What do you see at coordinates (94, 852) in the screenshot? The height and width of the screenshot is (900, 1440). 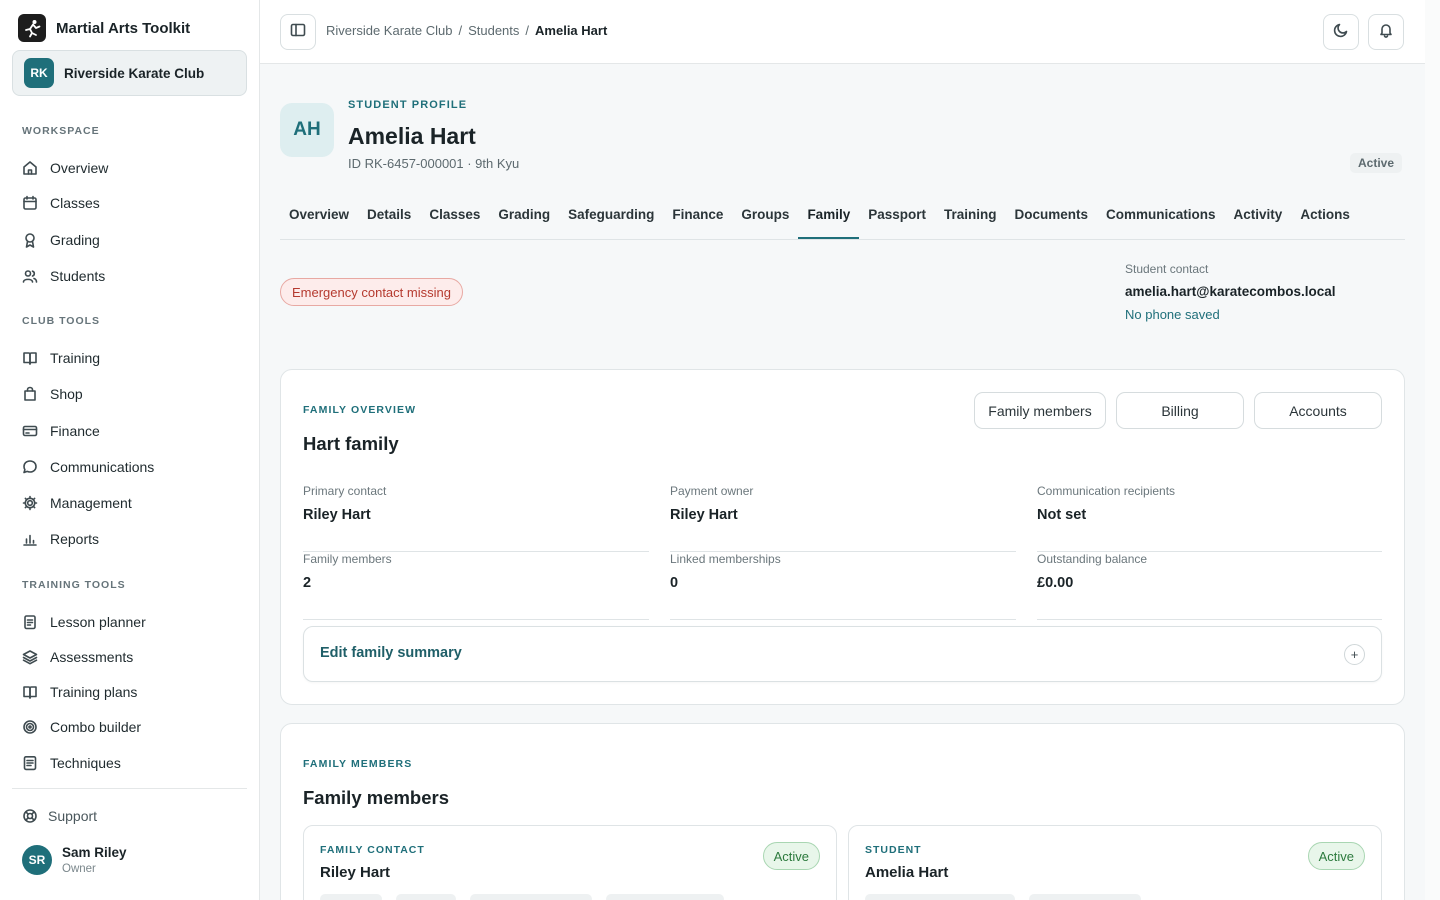 I see `user-name: Sam Riley` at bounding box center [94, 852].